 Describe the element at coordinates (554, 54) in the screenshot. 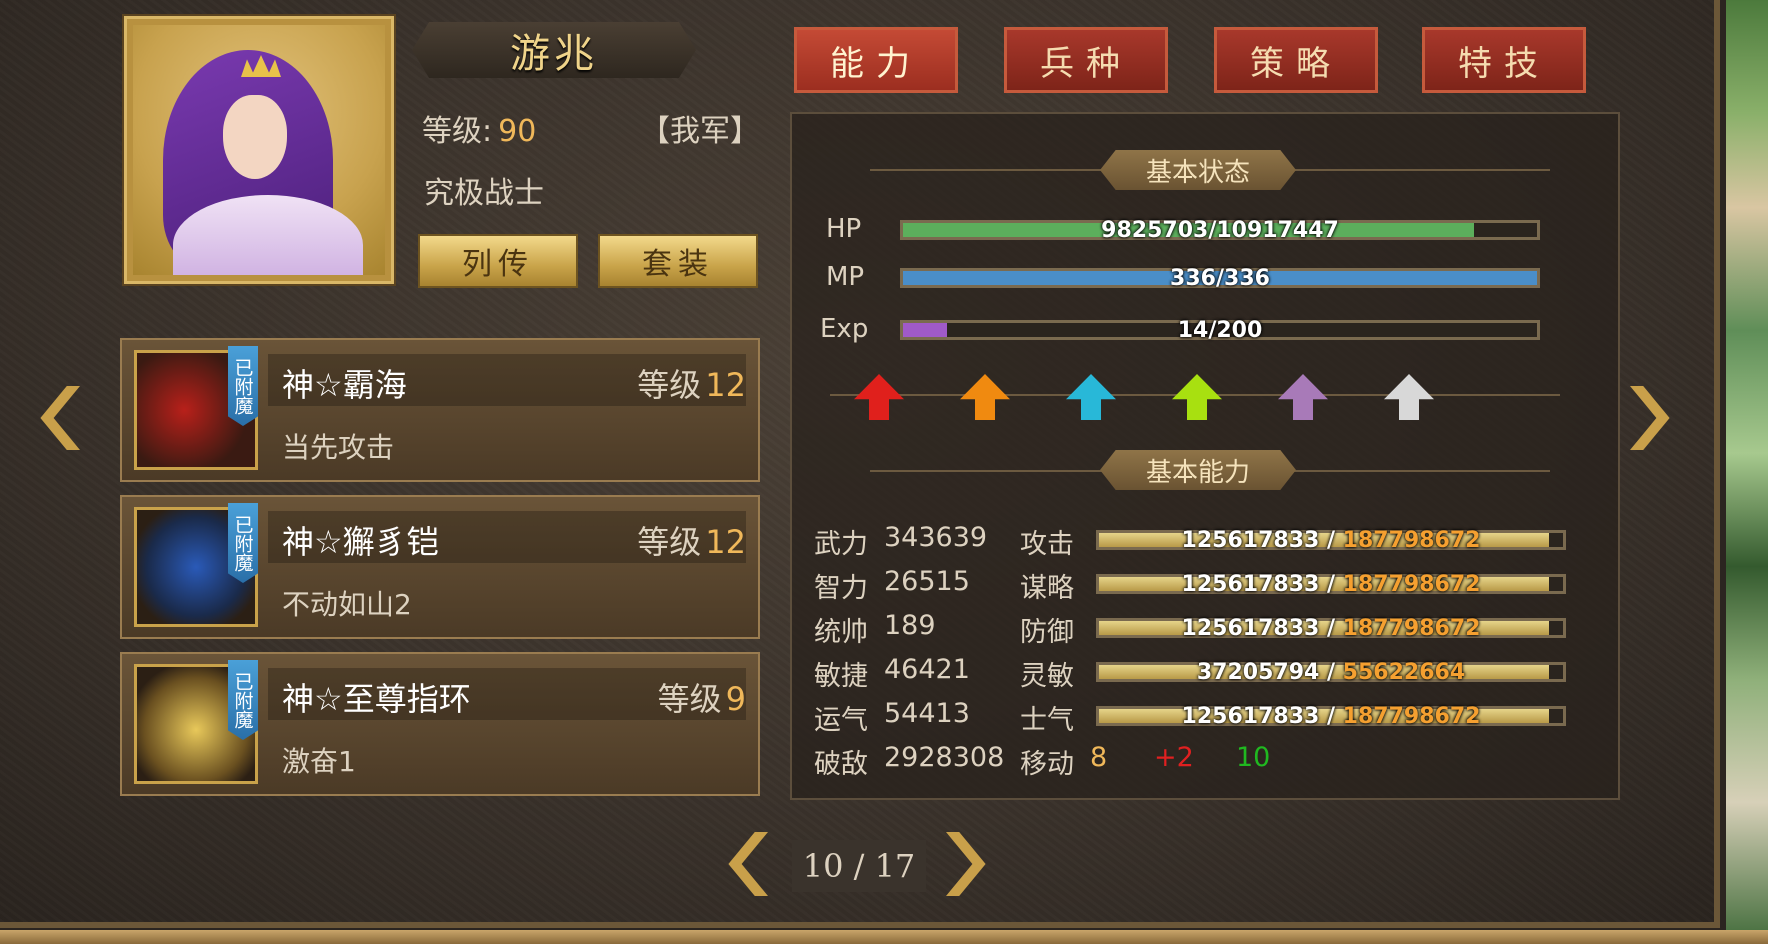

I see `character-name: 游兆` at that location.